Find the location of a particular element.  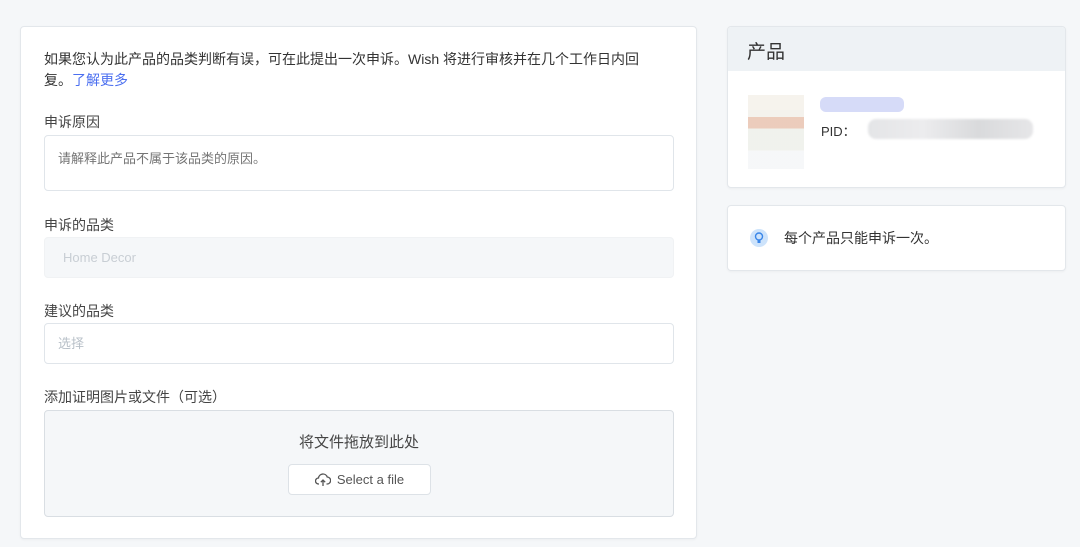

product-header: 产品 is located at coordinates (896, 49).